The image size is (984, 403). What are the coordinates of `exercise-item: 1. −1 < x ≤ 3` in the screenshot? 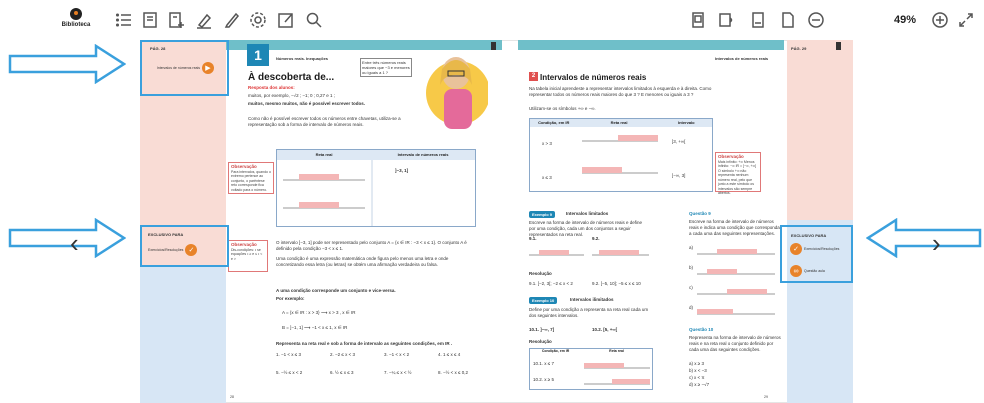 It's located at (288, 354).